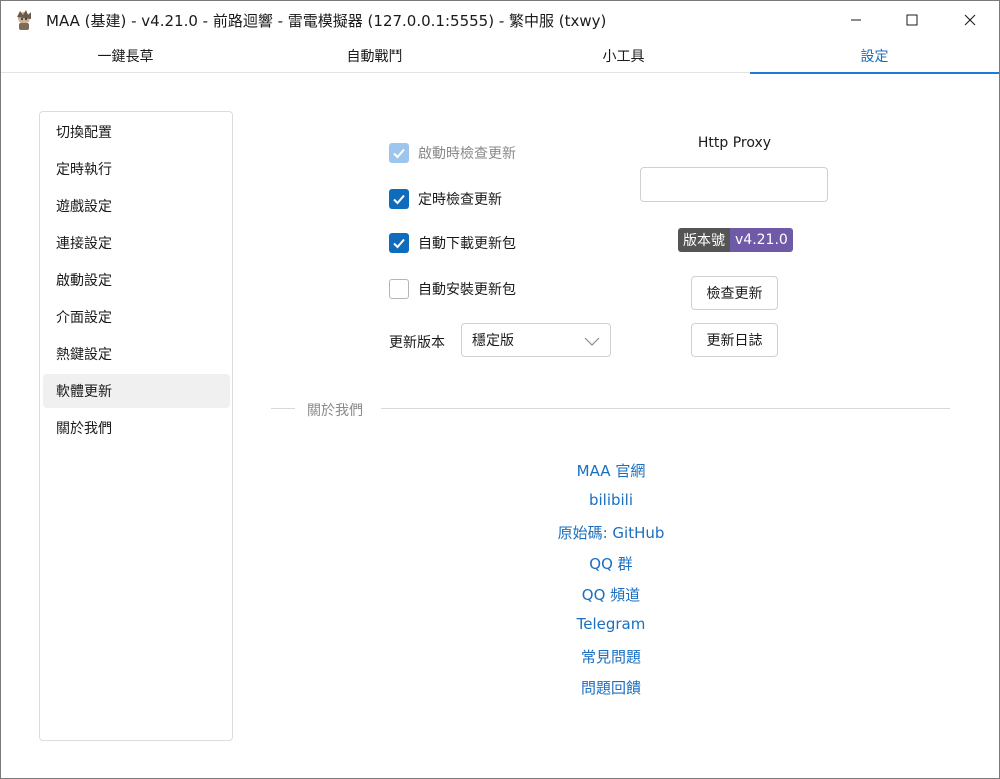  Describe the element at coordinates (136, 243) in the screenshot. I see `sidebar-item-connection: 連接設定` at that location.